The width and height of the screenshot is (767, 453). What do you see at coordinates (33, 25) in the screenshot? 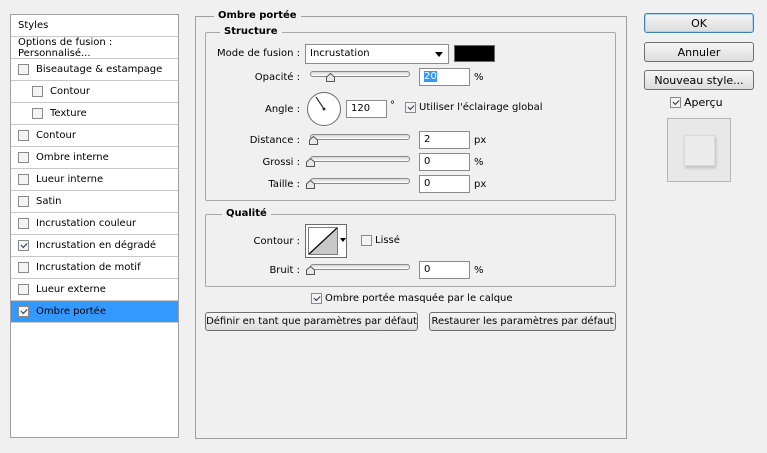
I see `styles-header-label: Styles` at bounding box center [33, 25].